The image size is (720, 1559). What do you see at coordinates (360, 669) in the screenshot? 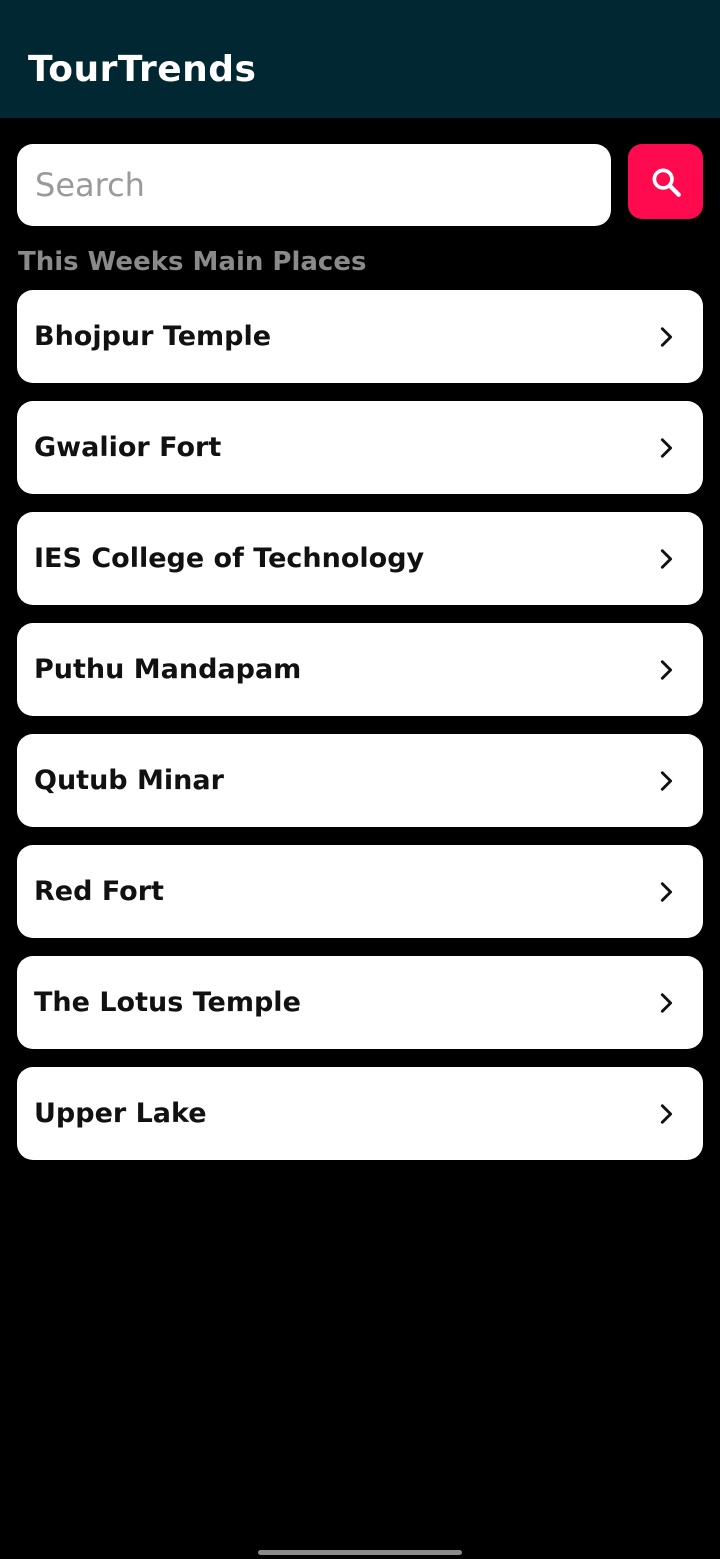
I see `place-item-puthu-mandapam: Puthu Mandapam` at bounding box center [360, 669].